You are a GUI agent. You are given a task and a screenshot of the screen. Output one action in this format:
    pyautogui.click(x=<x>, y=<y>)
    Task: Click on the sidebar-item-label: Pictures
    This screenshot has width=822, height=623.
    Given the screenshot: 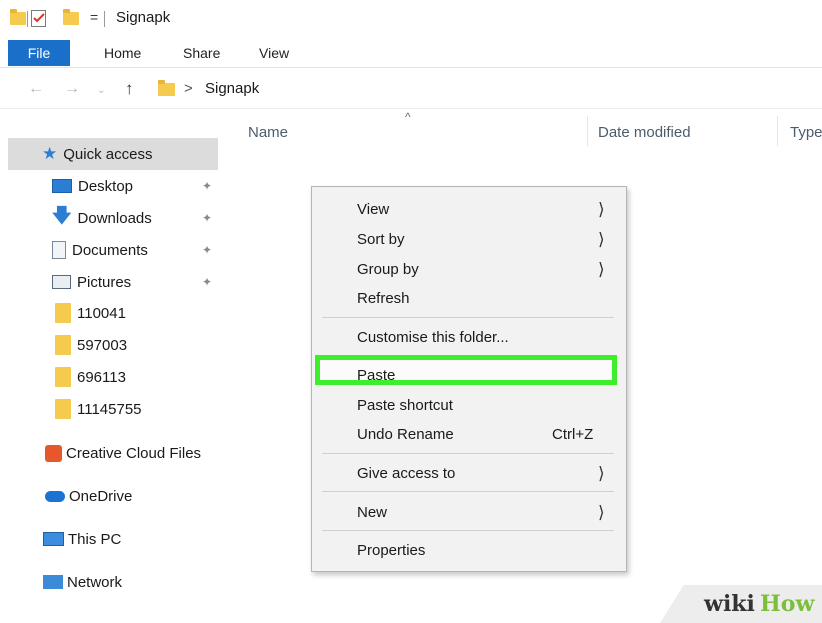 What is the action you would take?
    pyautogui.click(x=104, y=282)
    